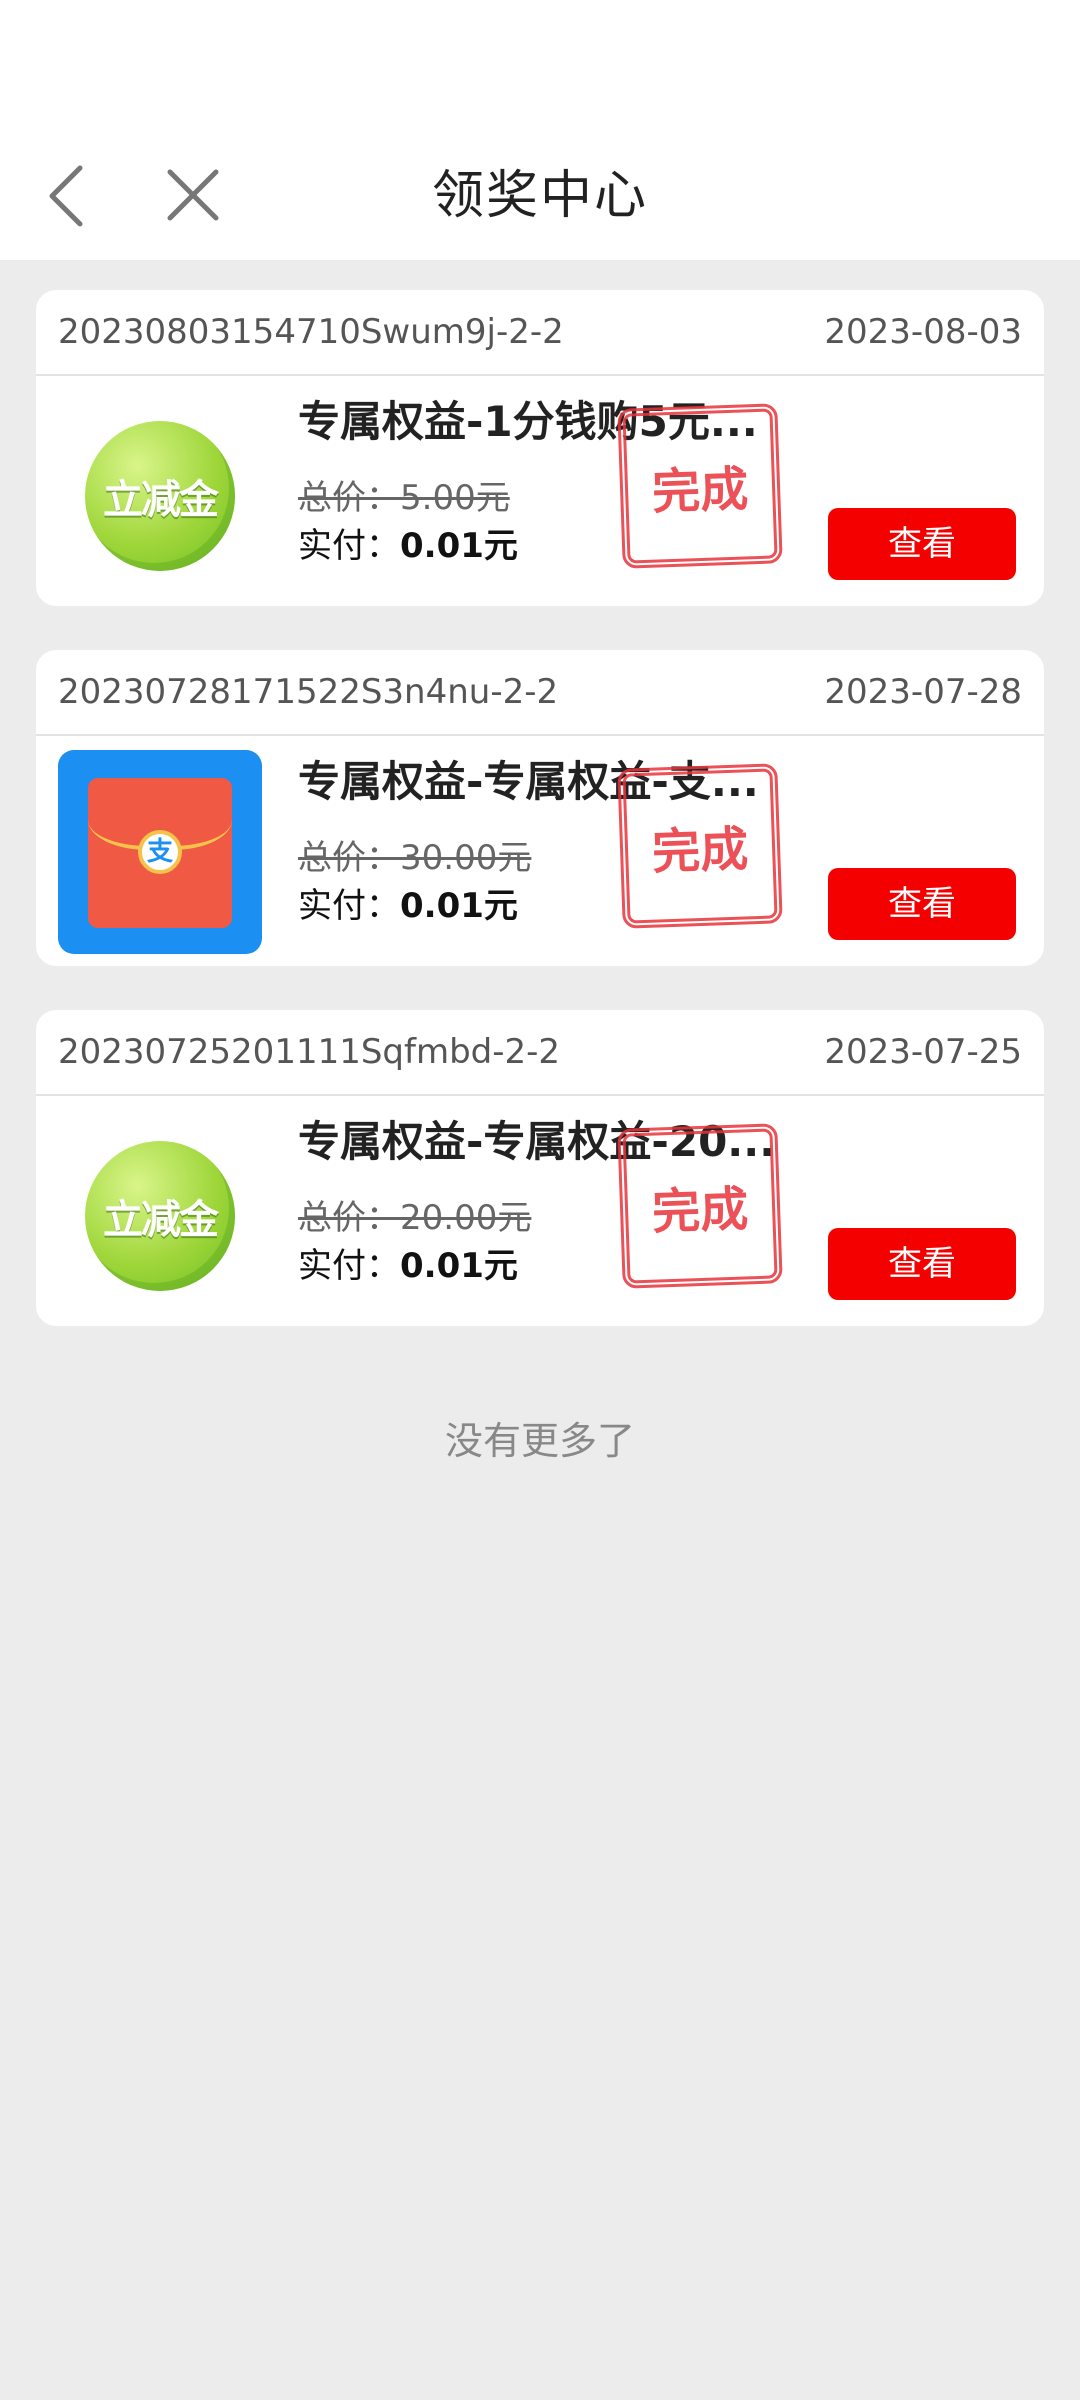  I want to click on alipay-red-envelope-icon: 支, so click(160, 852).